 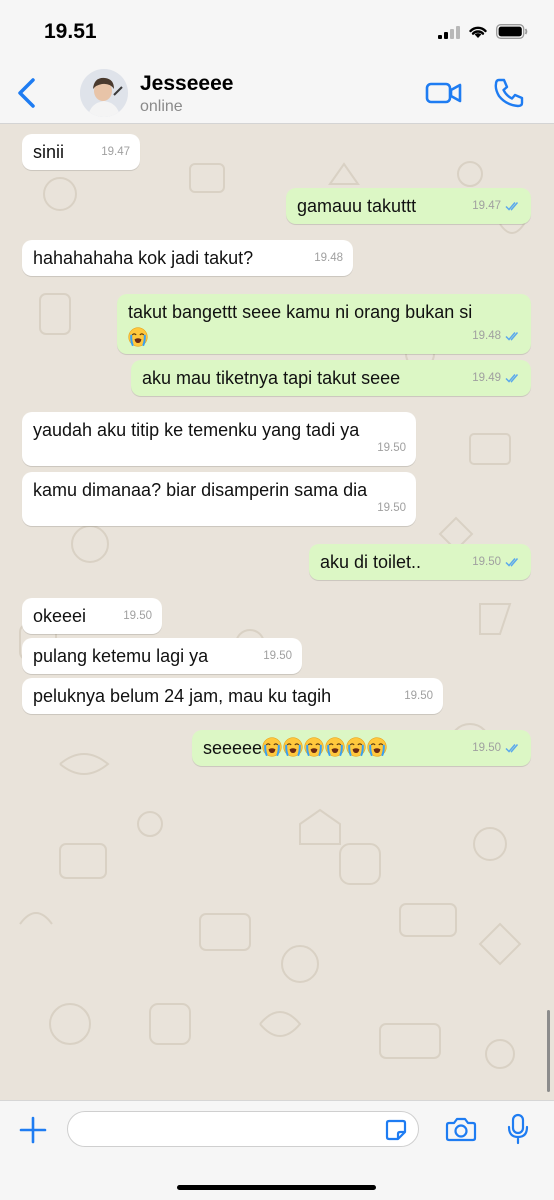 What do you see at coordinates (357, 206) in the screenshot?
I see `message-text: gamauu takuttt` at bounding box center [357, 206].